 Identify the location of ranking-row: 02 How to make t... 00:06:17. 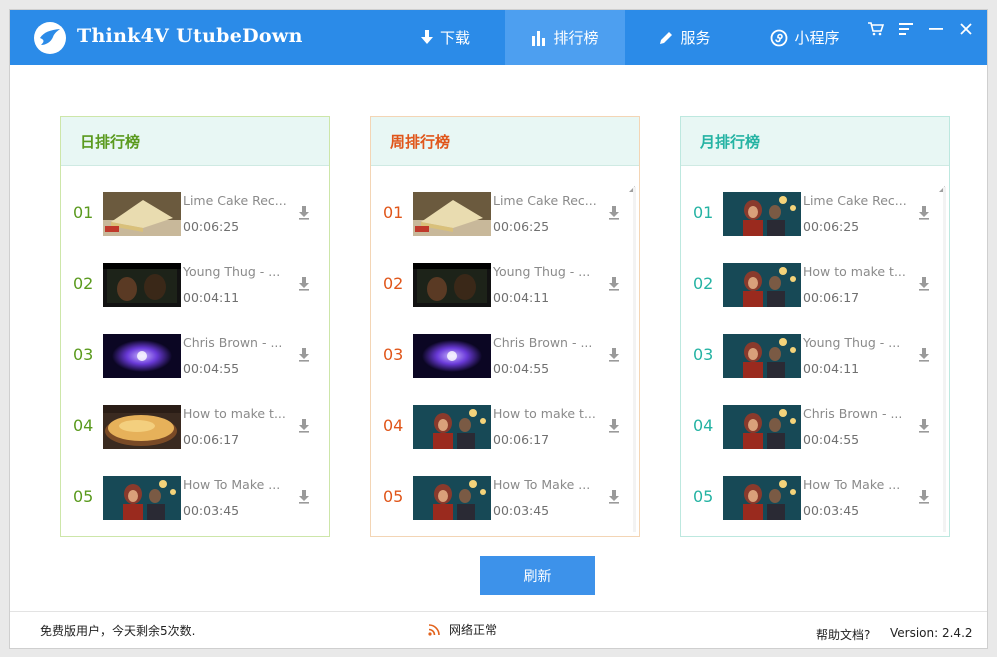
(815, 285).